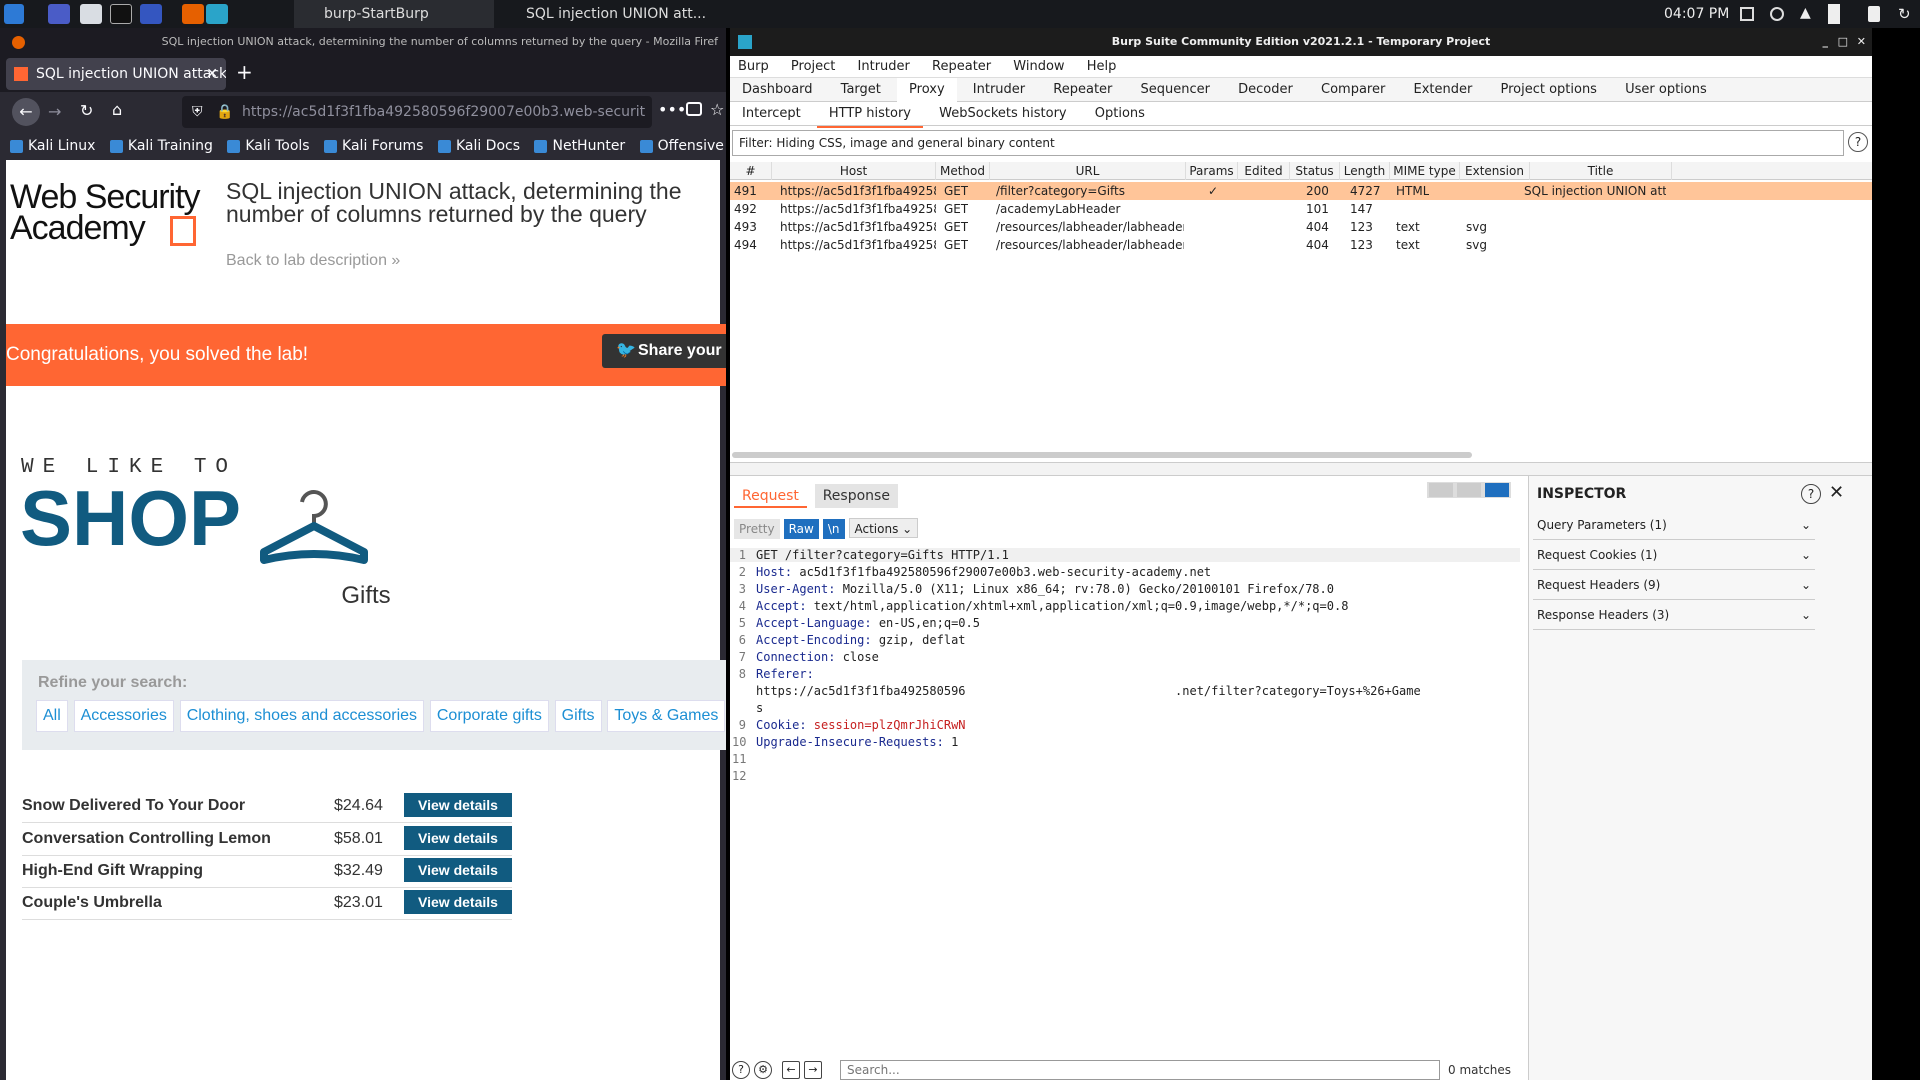 Image resolution: width=1920 pixels, height=1080 pixels. I want to click on power-icon, so click(1777, 14).